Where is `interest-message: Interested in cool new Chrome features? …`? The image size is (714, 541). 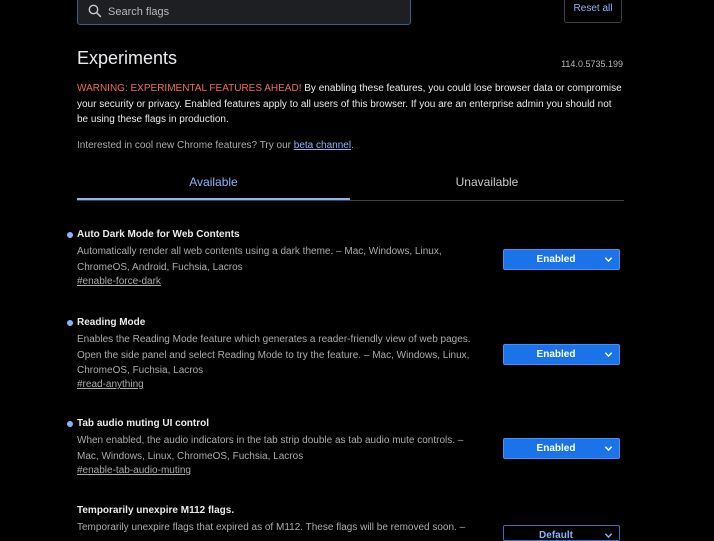
interest-message: Interested in cool new Chrome features? … is located at coordinates (215, 145).